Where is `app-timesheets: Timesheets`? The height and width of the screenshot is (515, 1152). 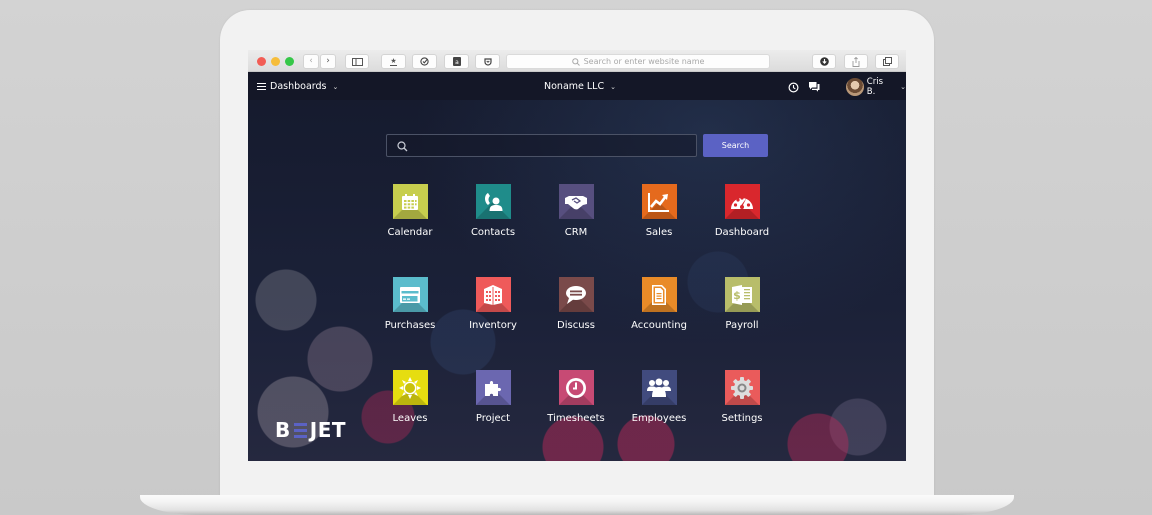
app-timesheets: Timesheets is located at coordinates (576, 405).